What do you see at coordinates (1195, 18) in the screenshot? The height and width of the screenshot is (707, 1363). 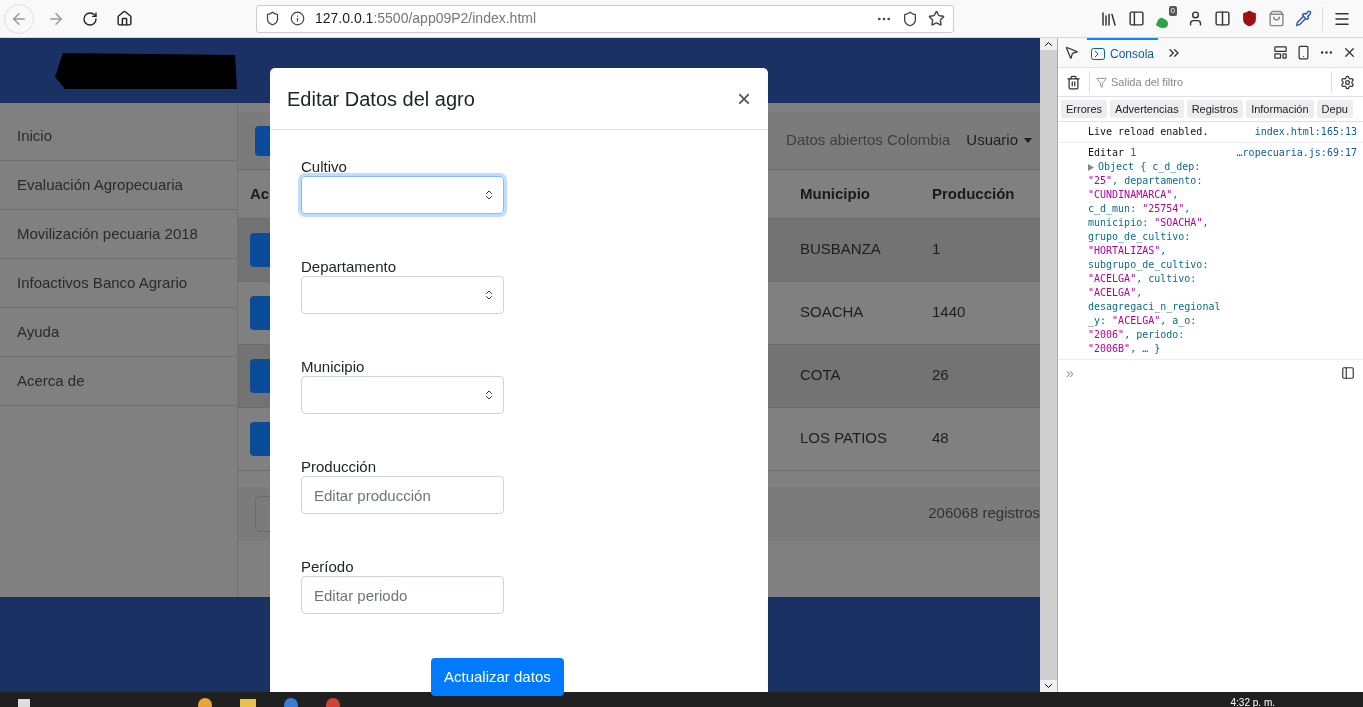 I see `account-icon` at bounding box center [1195, 18].